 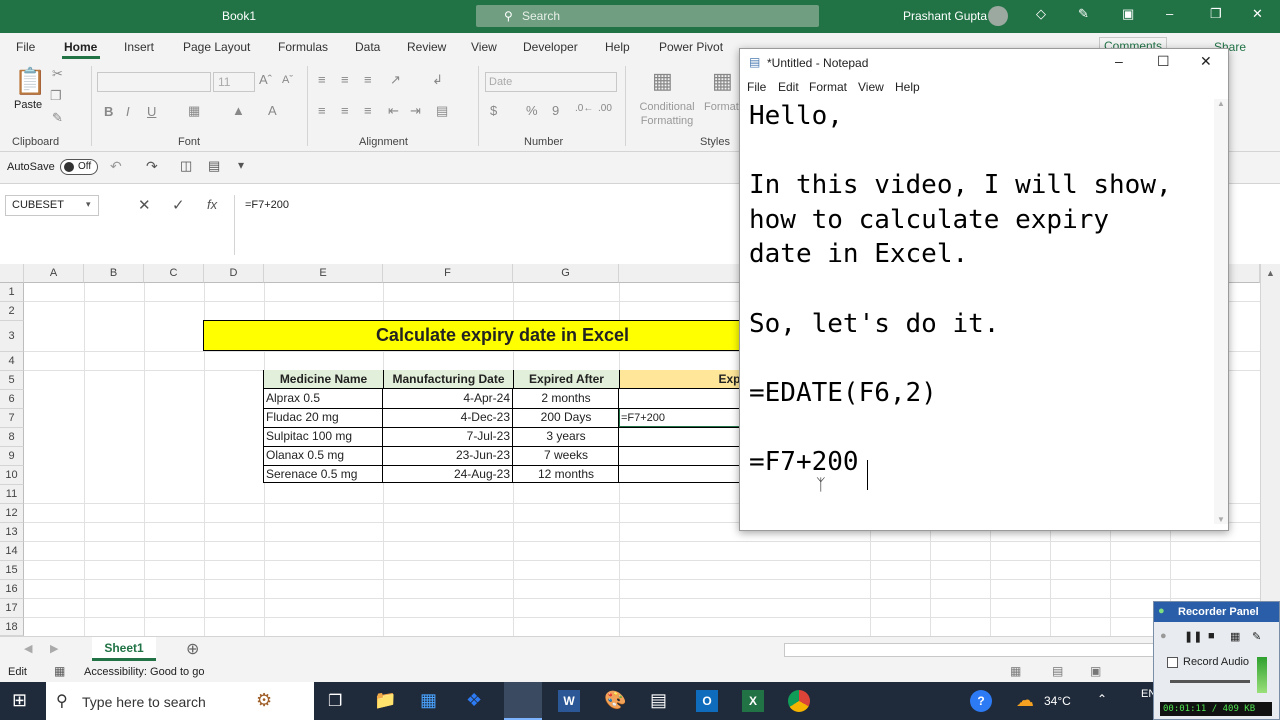 I want to click on tab-data: Data, so click(x=367, y=47).